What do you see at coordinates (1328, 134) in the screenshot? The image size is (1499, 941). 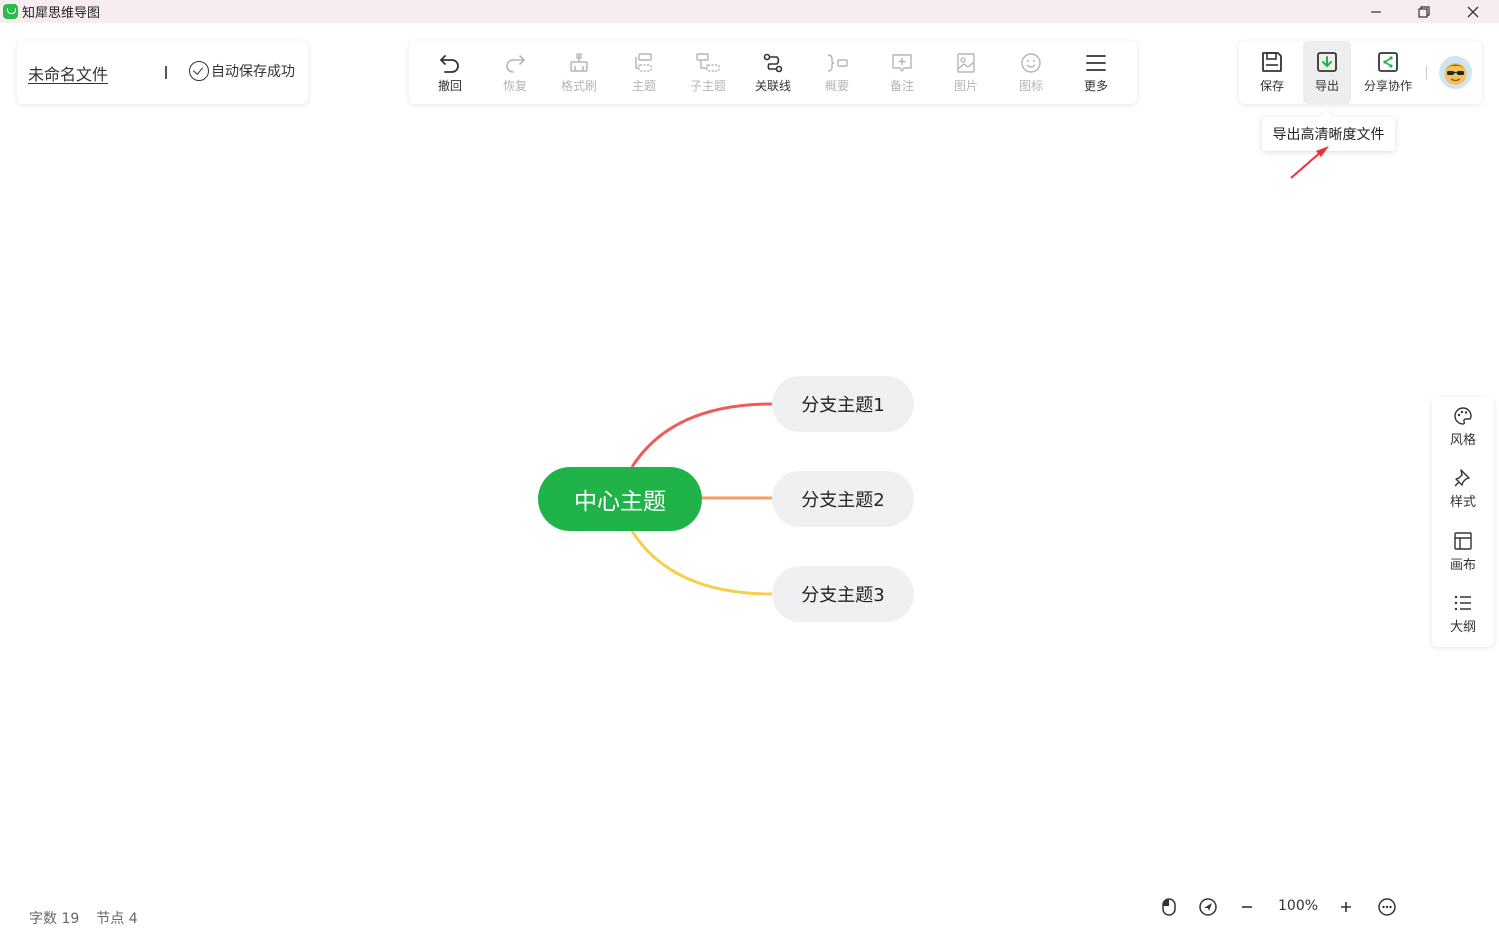 I see `export-tooltip: 导出高清晰度文件` at bounding box center [1328, 134].